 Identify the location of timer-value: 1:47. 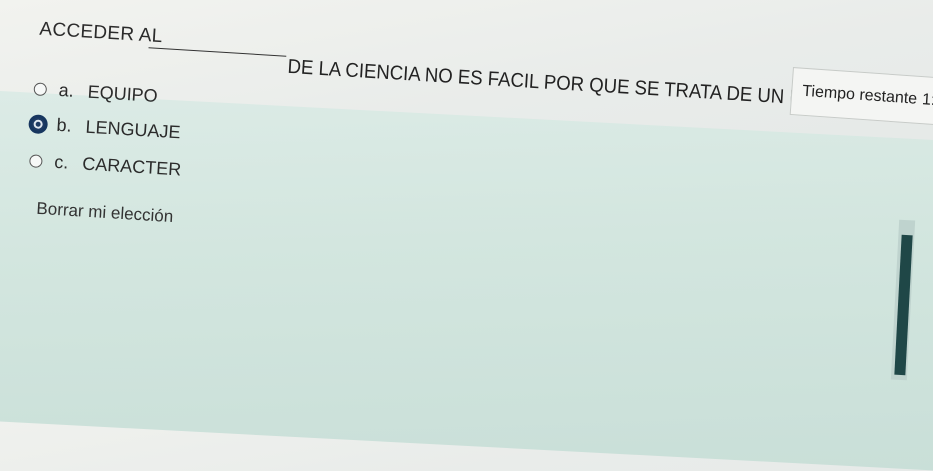
(927, 101).